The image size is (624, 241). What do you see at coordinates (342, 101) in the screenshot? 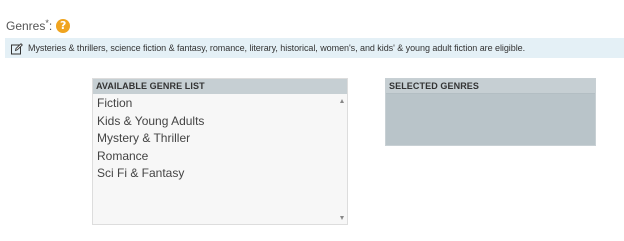
I see `scroll-up-arrow-icon` at bounding box center [342, 101].